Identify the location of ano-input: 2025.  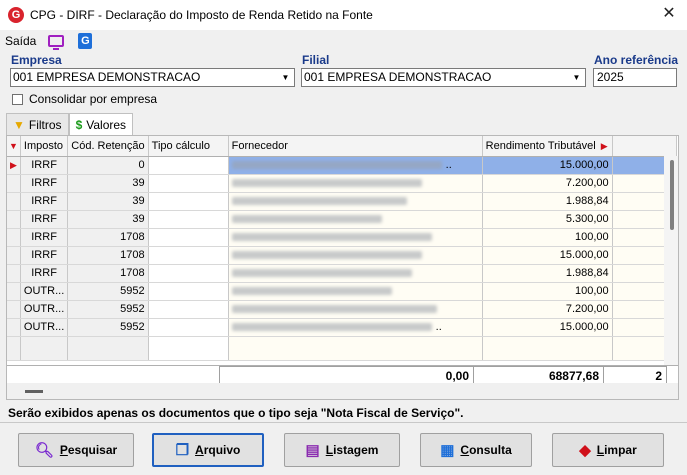
(635, 77).